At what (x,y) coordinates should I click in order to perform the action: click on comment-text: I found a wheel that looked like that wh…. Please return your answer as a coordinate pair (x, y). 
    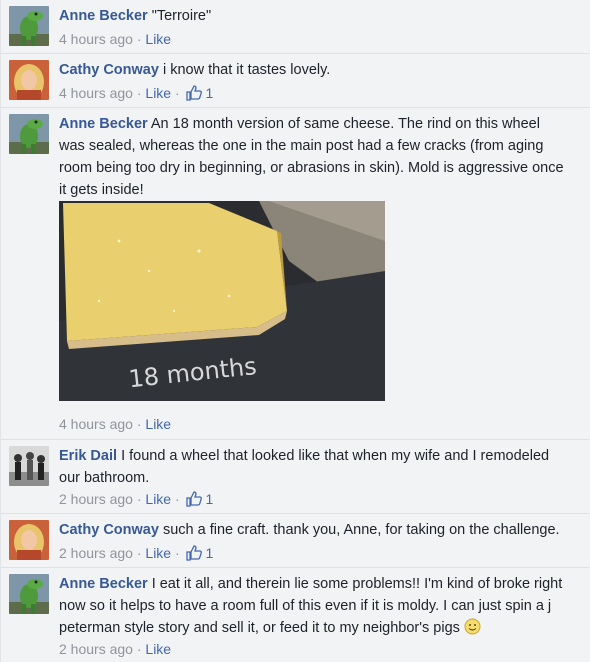
    Looking at the image, I should click on (304, 467).